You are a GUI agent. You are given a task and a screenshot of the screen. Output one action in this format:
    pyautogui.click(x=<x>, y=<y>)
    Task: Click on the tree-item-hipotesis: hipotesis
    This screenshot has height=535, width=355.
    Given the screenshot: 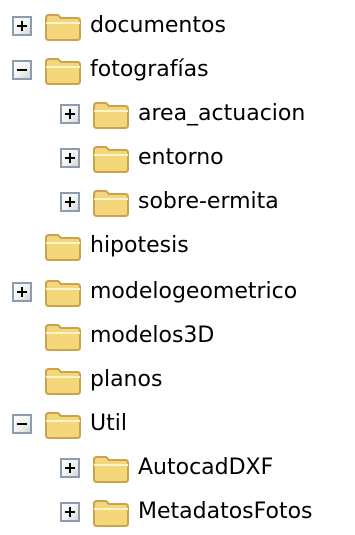 What is the action you would take?
    pyautogui.click(x=100, y=246)
    